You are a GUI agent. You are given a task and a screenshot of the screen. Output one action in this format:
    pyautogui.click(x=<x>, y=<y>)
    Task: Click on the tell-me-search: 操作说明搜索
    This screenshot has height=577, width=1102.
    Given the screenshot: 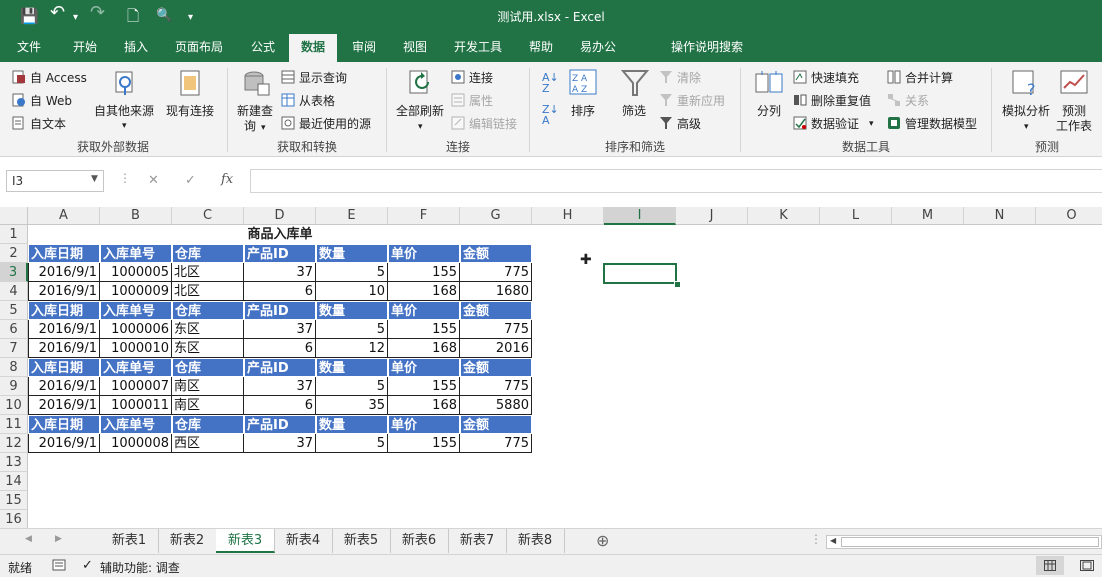 What is the action you would take?
    pyautogui.click(x=707, y=48)
    